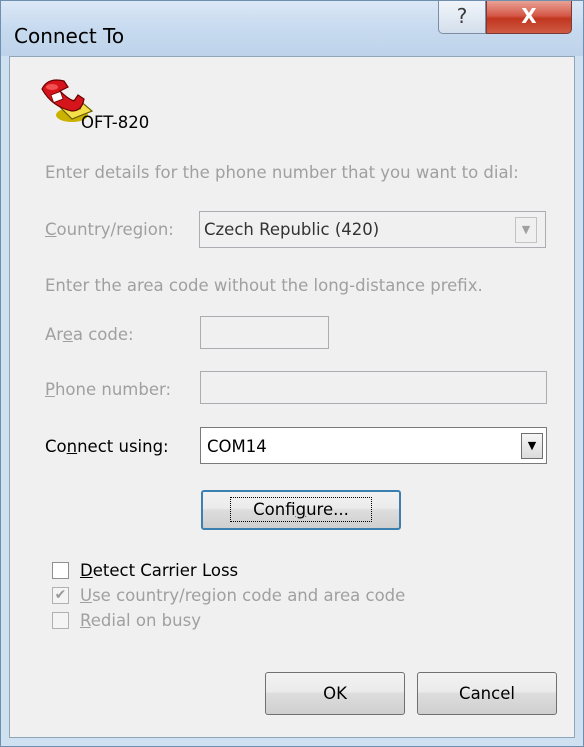 The height and width of the screenshot is (747, 584). Describe the element at coordinates (140, 620) in the screenshot. I see `redial-label: Redial on busy` at that location.